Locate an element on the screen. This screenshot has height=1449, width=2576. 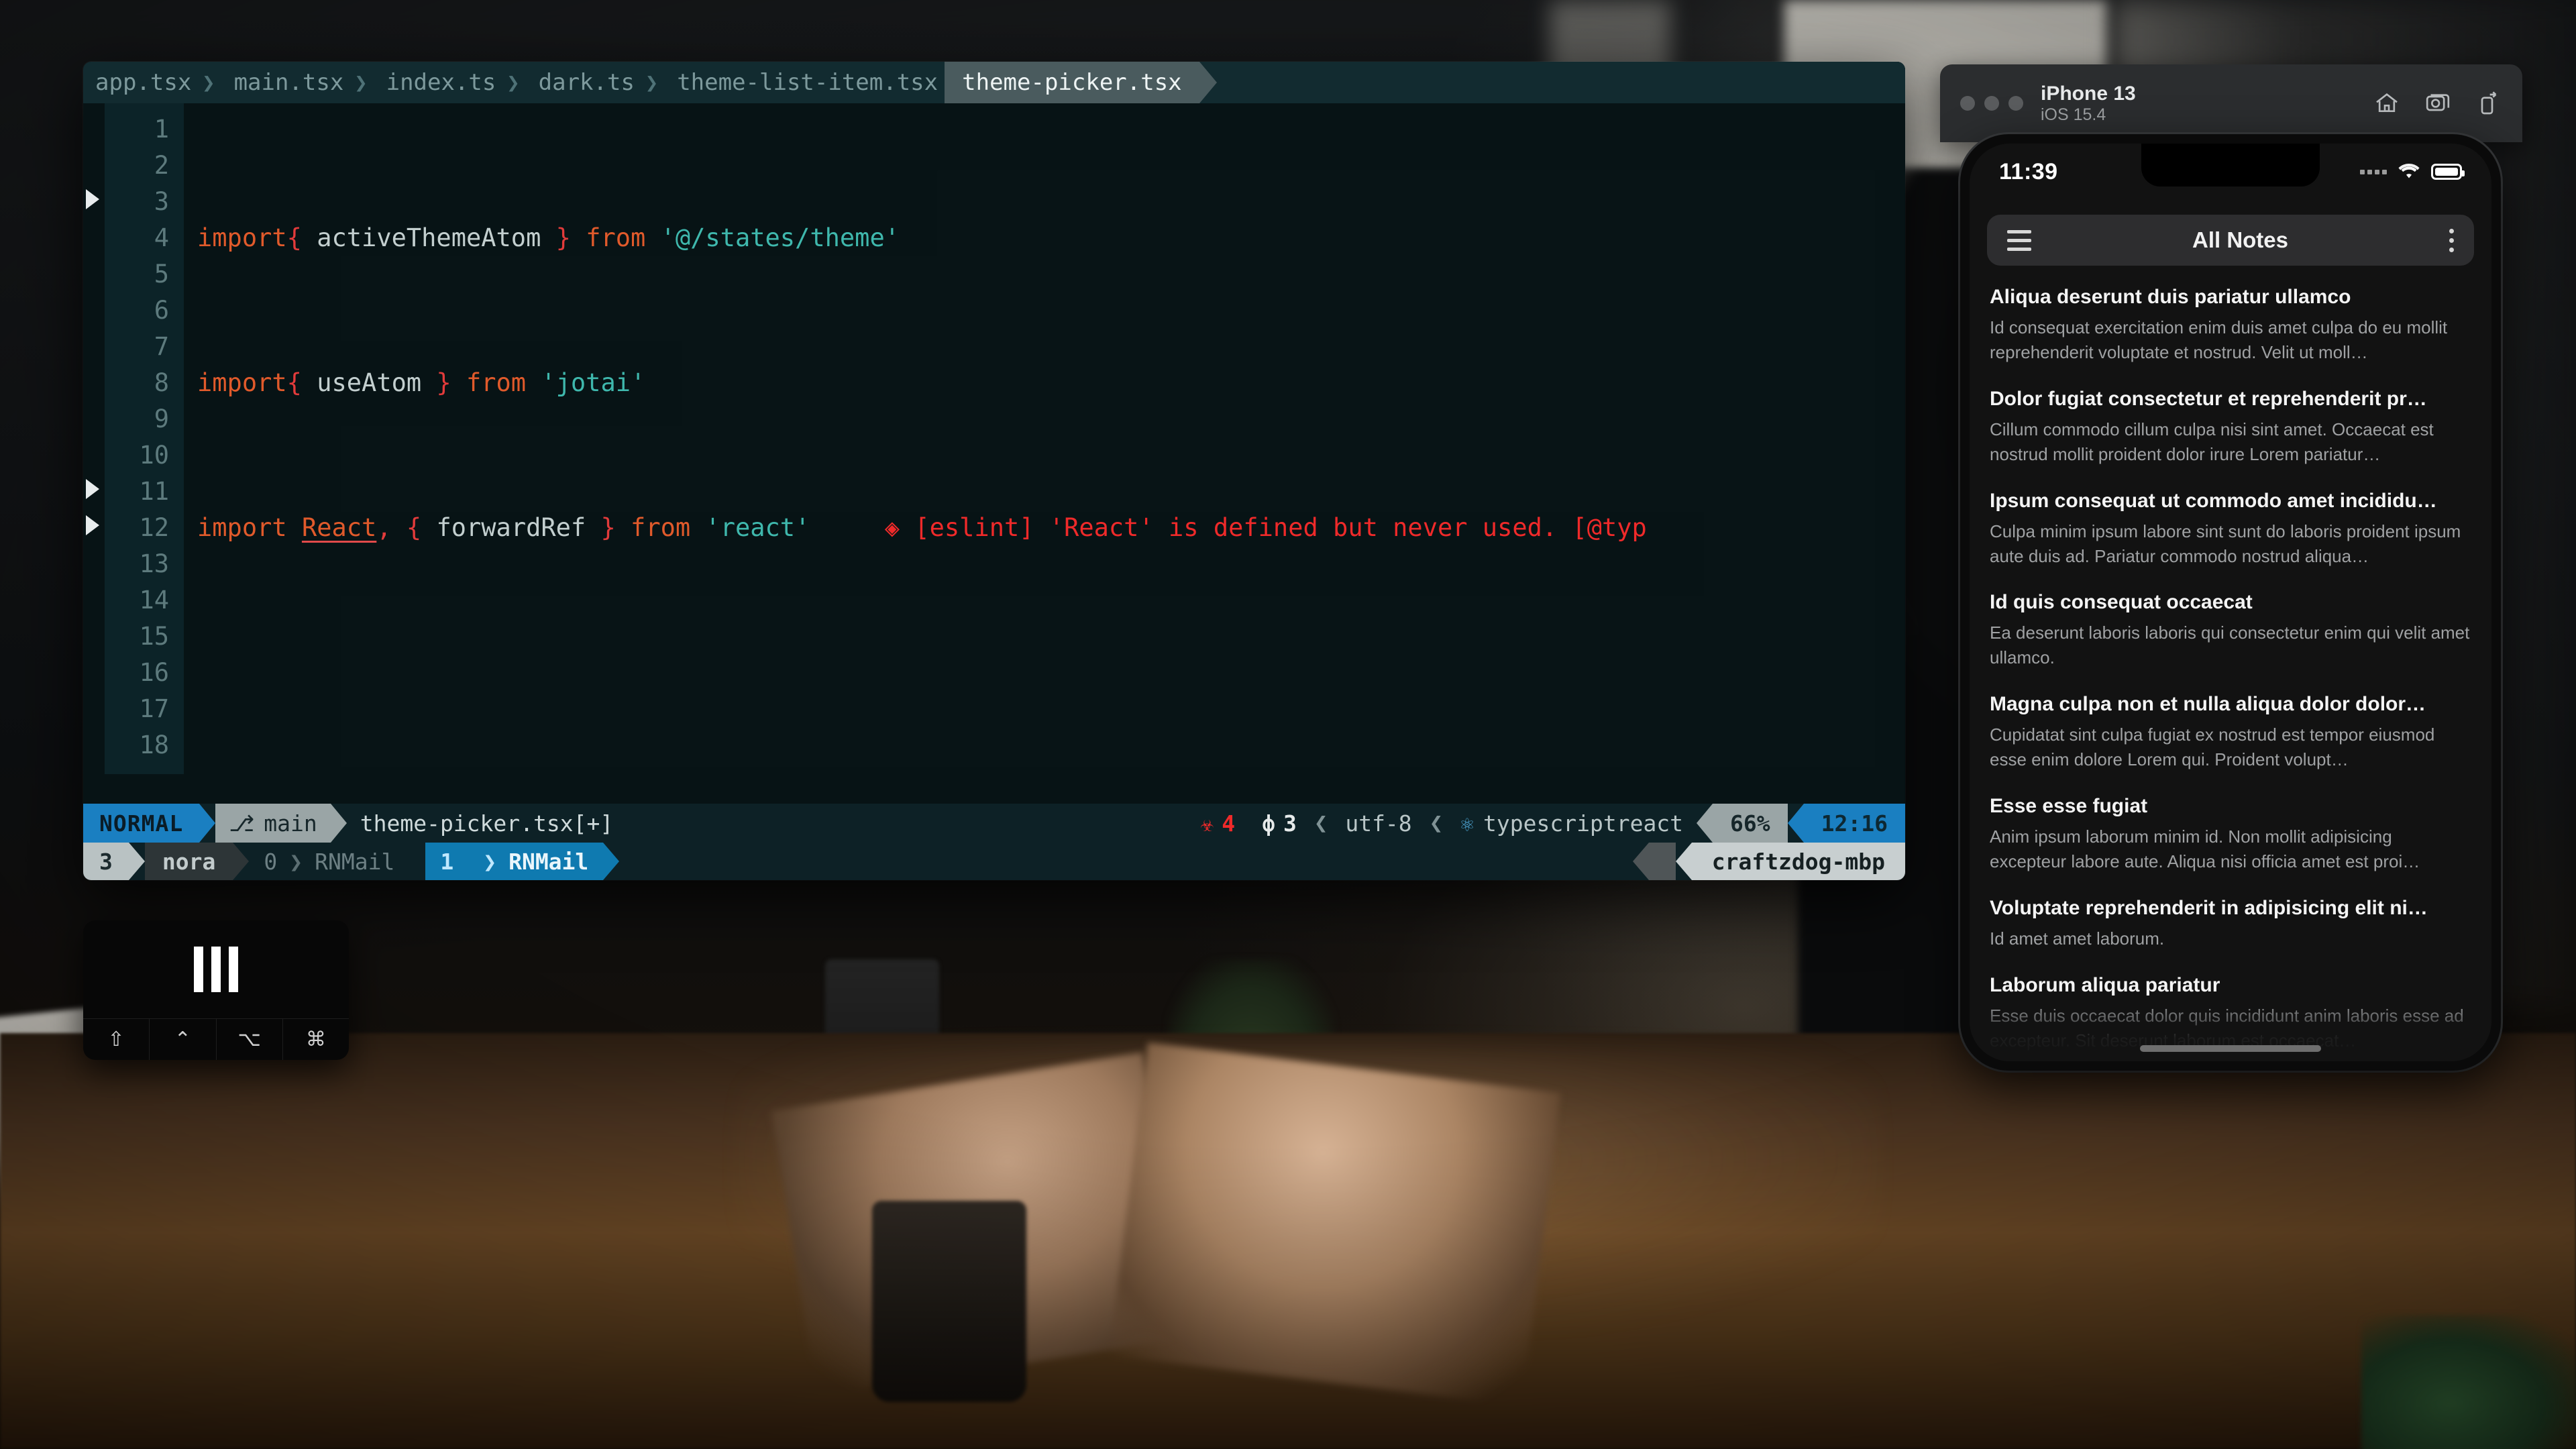
app-navigation-bar: All Notes is located at coordinates (2230, 240).